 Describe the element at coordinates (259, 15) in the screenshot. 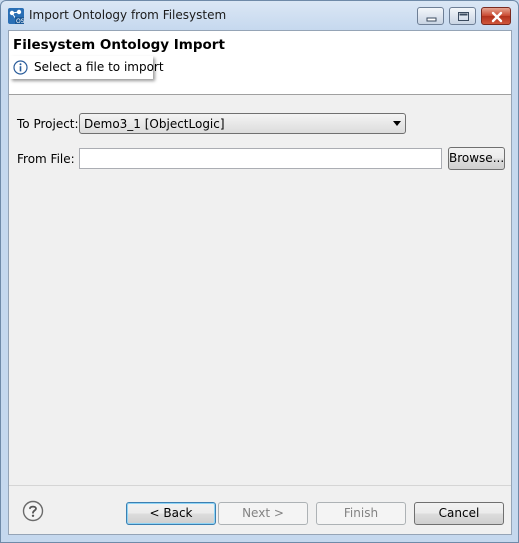

I see `title-bar: OS Import Ontology from Filesystem` at that location.